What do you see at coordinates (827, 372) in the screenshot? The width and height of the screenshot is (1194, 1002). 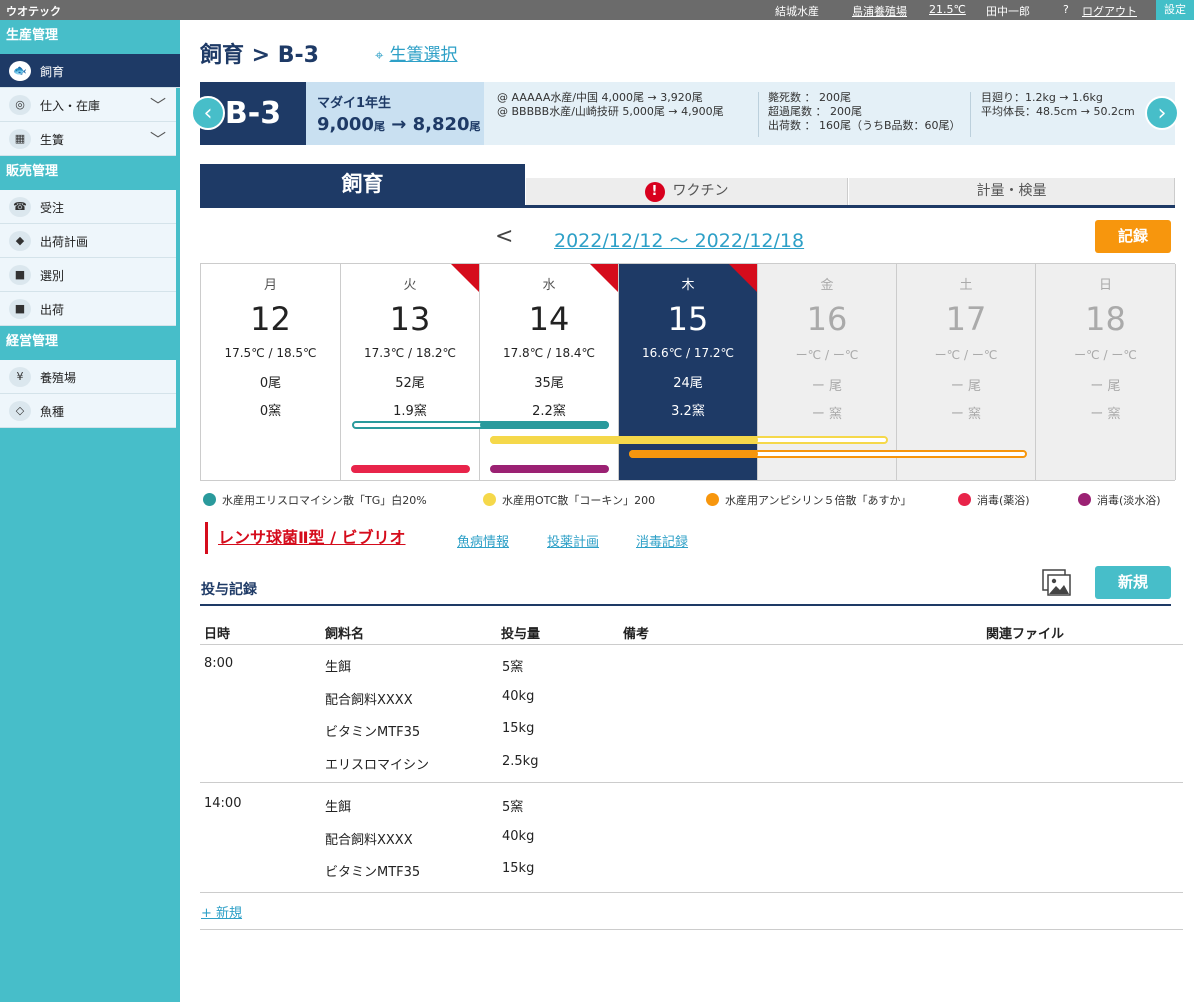 I see `day-cell-fri: 金 16 ー℃ / ー℃ ー 尾ー 窯` at bounding box center [827, 372].